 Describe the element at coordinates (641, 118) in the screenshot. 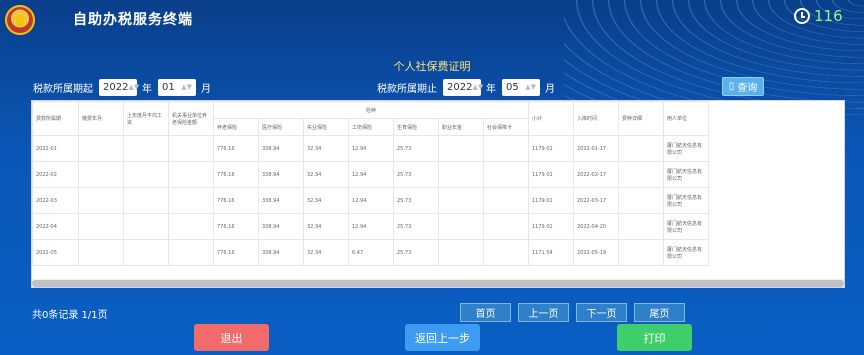

I see `col-header: 费种详细` at that location.